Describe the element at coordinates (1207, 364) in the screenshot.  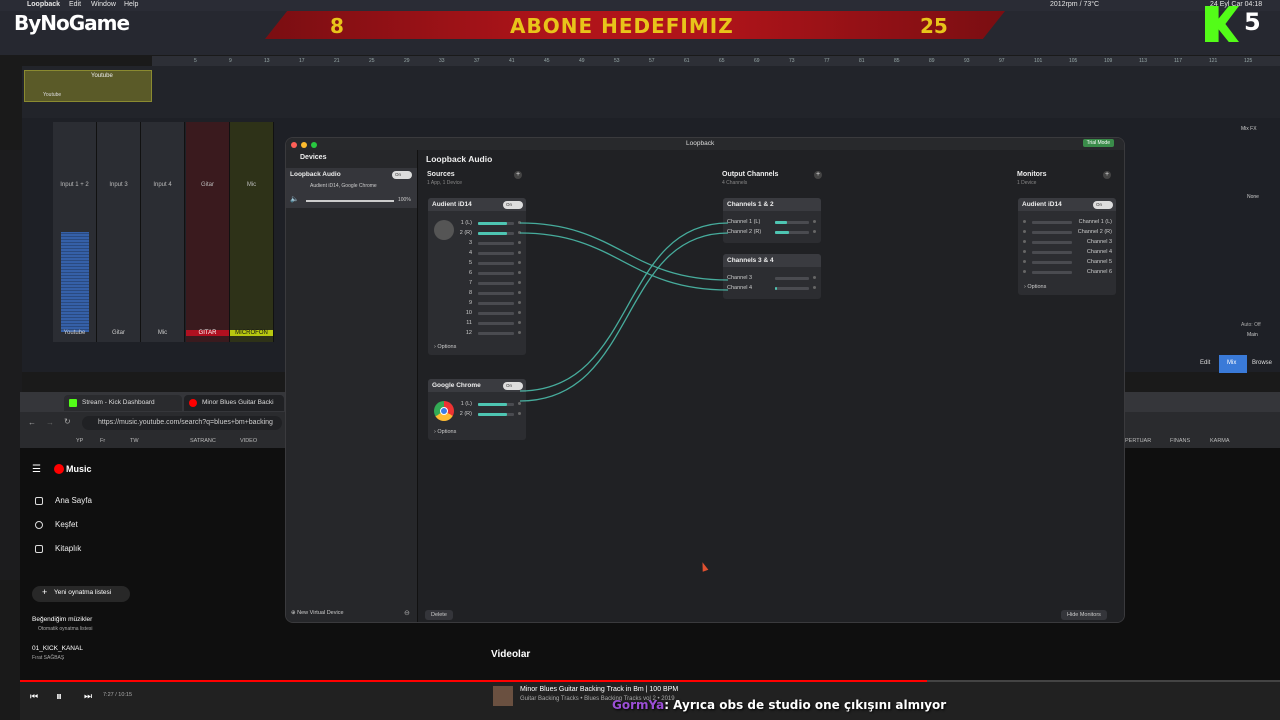
I see `tab-edit: Edit` at that location.